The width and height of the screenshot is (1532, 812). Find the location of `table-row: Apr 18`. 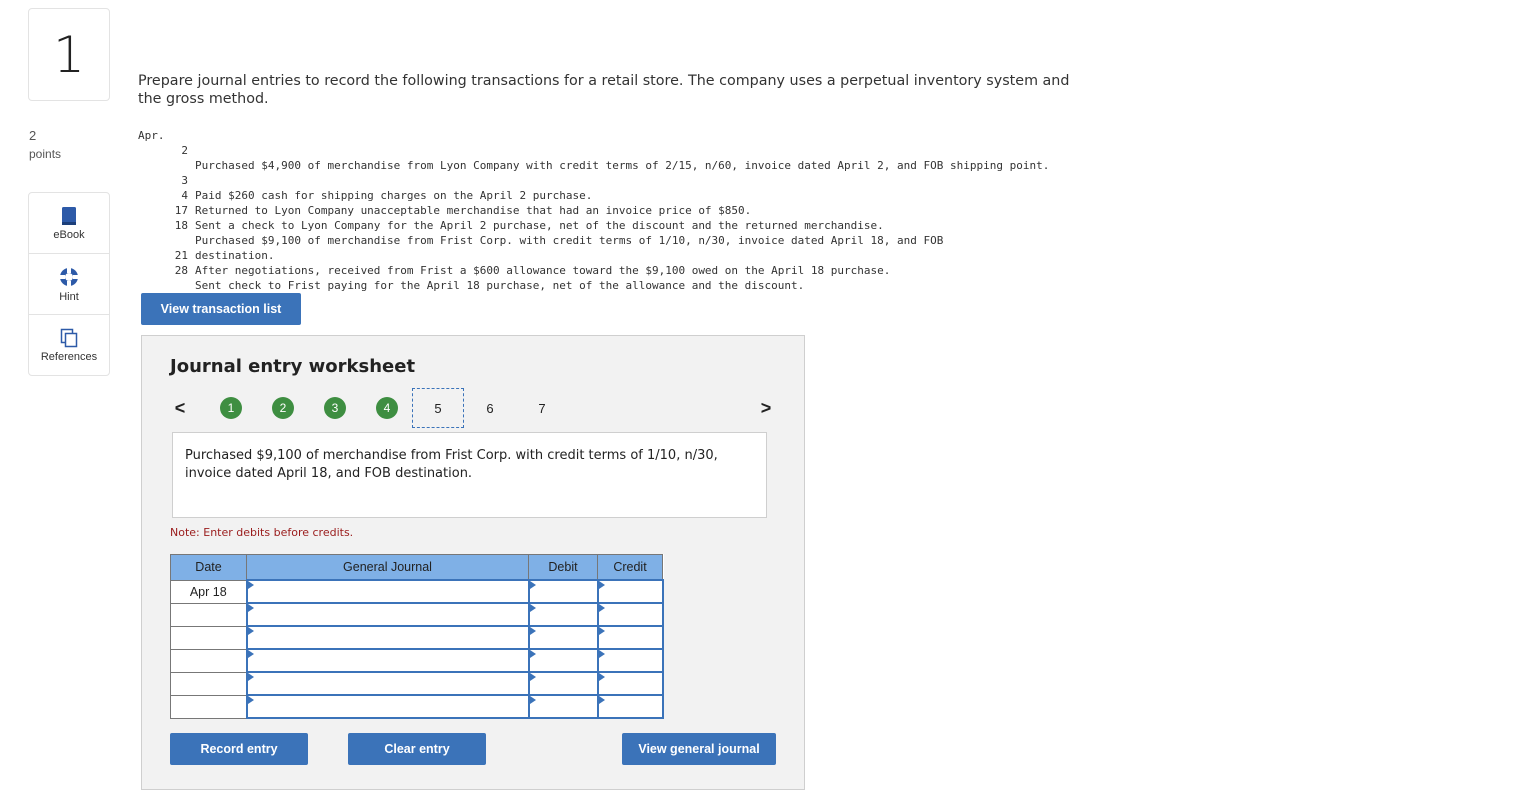

table-row: Apr 18 is located at coordinates (417, 591).